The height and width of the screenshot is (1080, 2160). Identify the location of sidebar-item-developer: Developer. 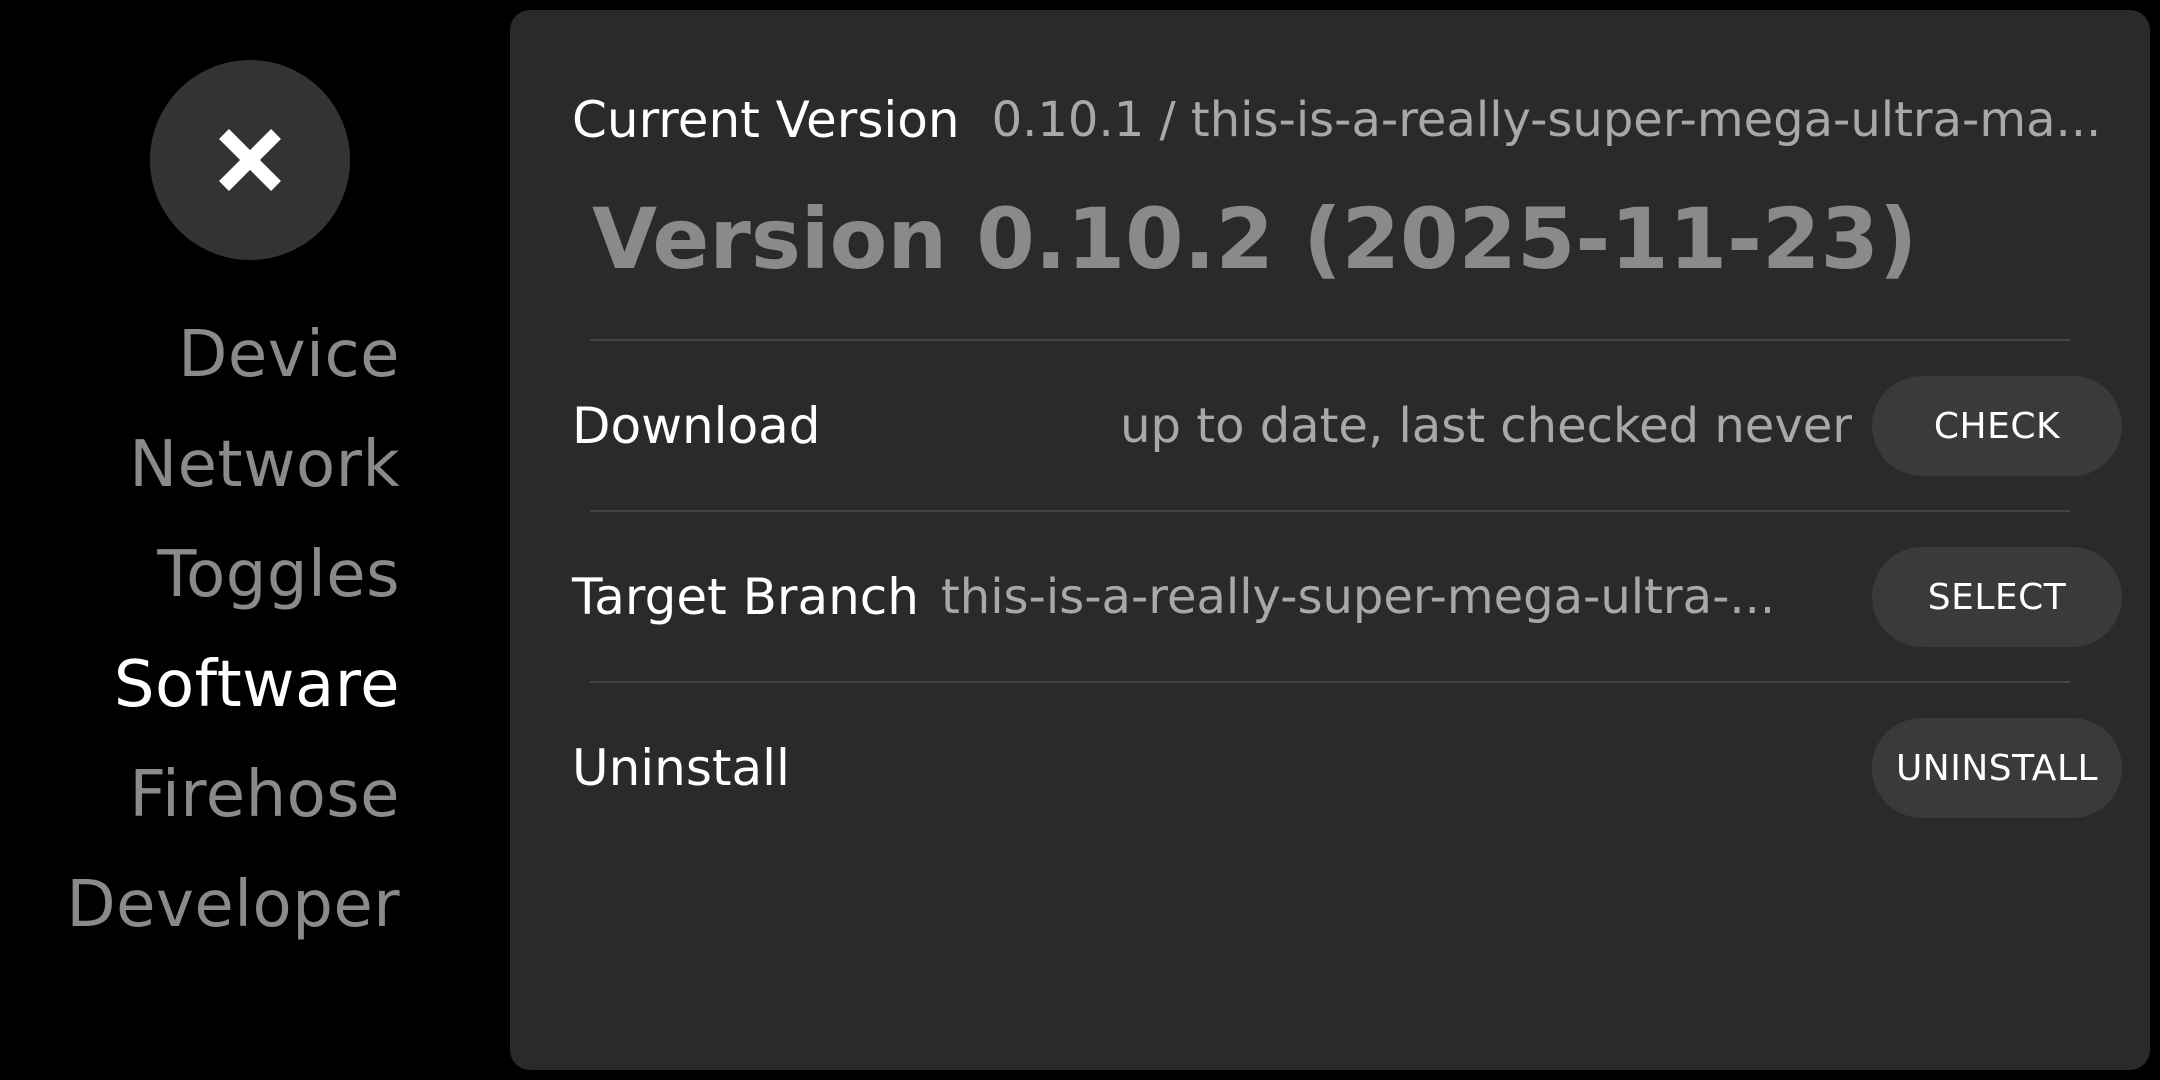
(200, 905).